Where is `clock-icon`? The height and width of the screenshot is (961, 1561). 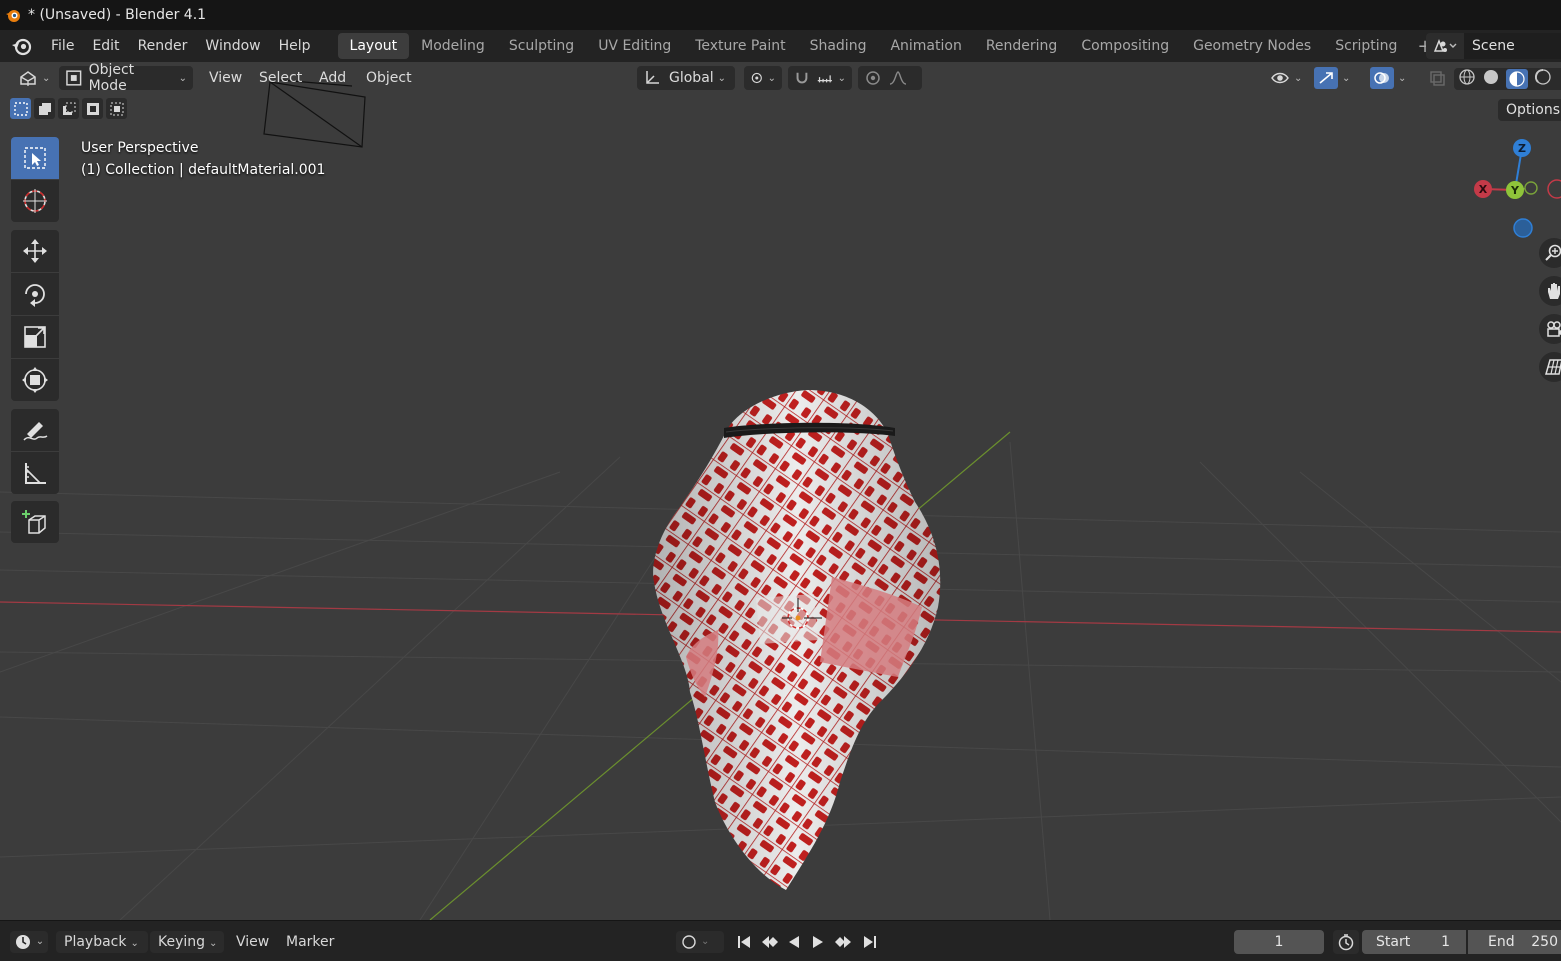 clock-icon is located at coordinates (22, 942).